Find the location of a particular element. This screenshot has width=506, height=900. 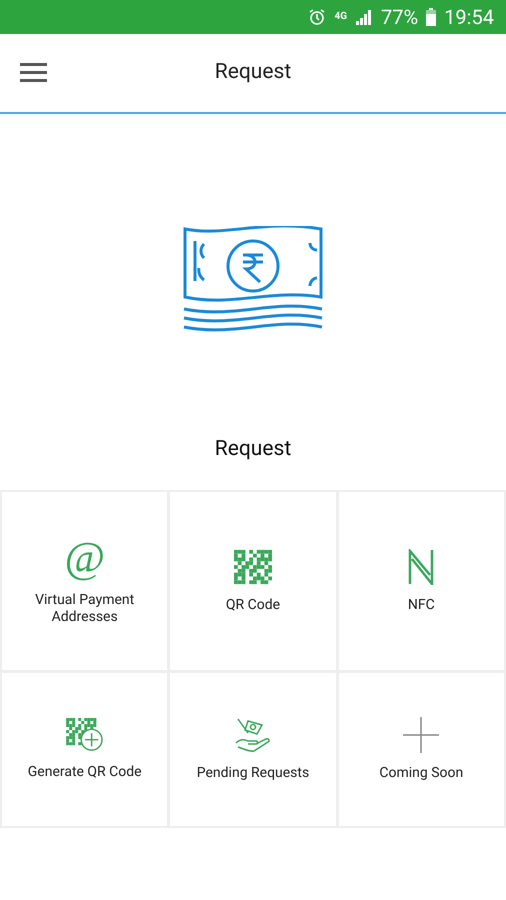

alarm-icon is located at coordinates (317, 17).